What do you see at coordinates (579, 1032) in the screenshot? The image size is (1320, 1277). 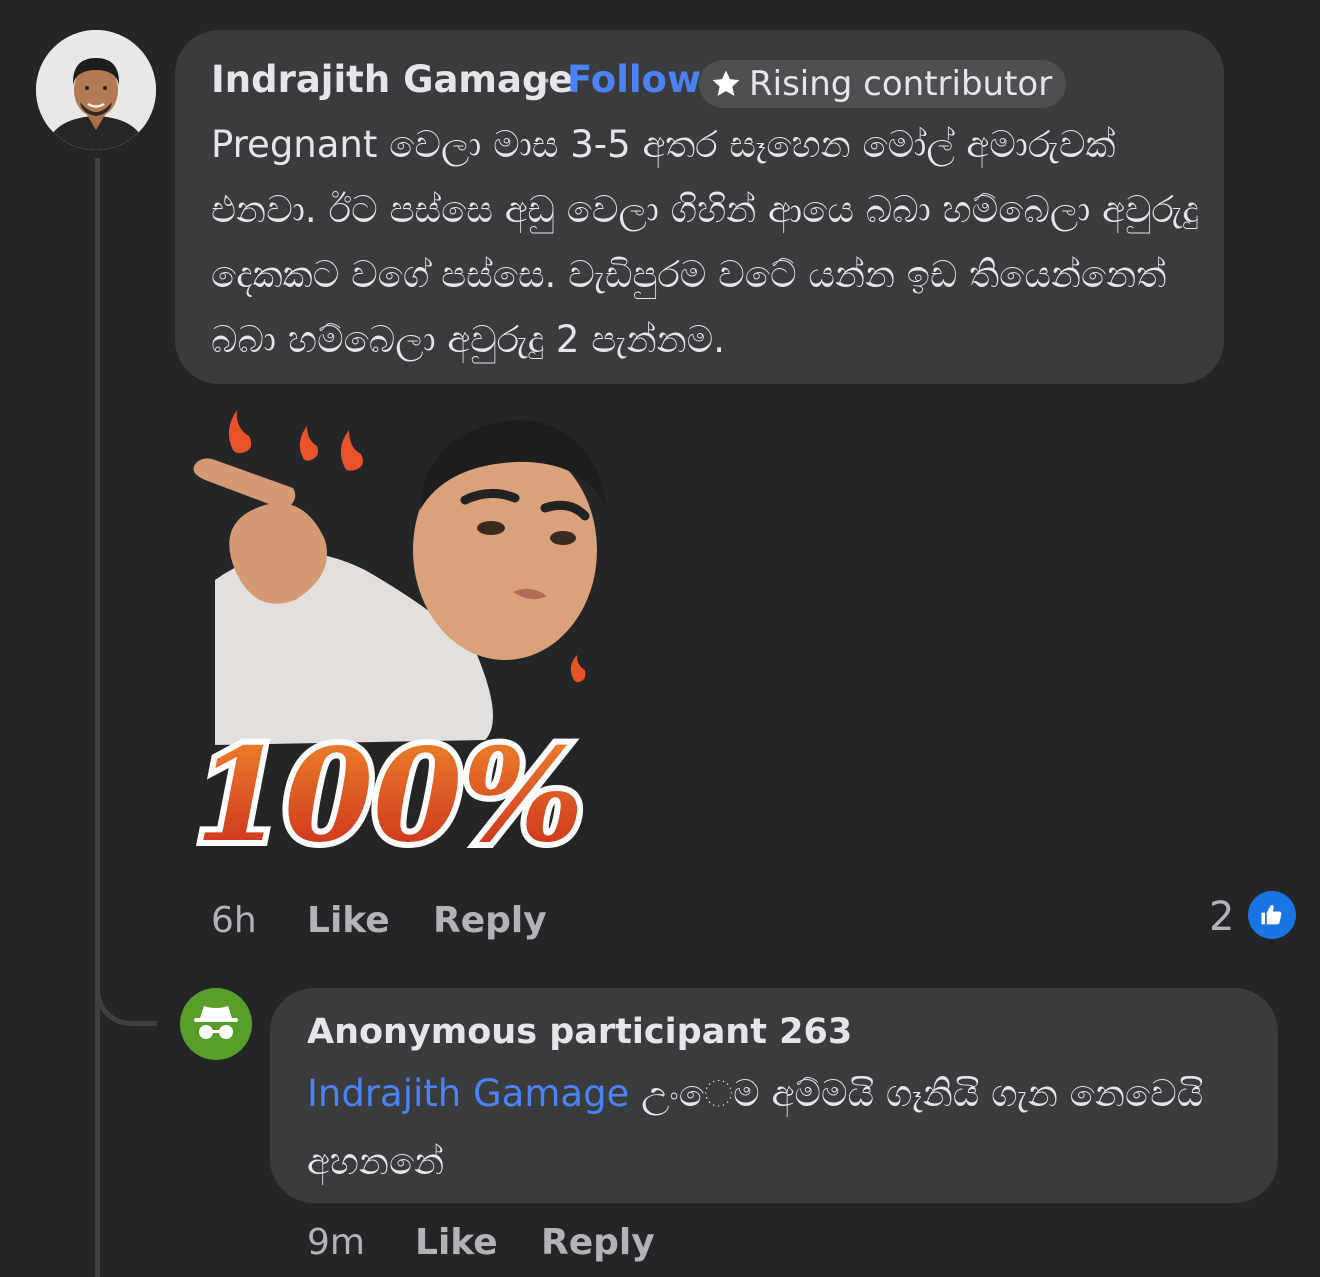 I see `reply-author: Anonymous participant 263` at bounding box center [579, 1032].